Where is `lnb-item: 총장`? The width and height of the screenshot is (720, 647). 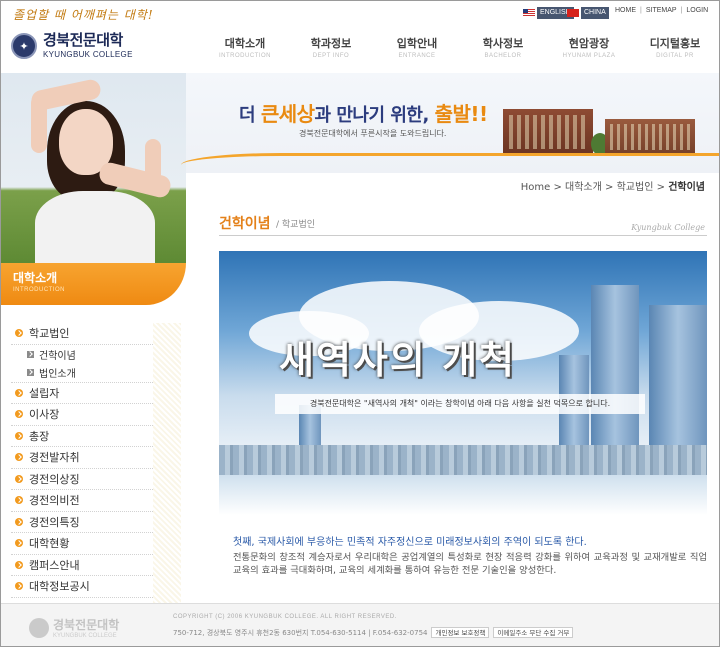
lnb-item: 총장 is located at coordinates (82, 436).